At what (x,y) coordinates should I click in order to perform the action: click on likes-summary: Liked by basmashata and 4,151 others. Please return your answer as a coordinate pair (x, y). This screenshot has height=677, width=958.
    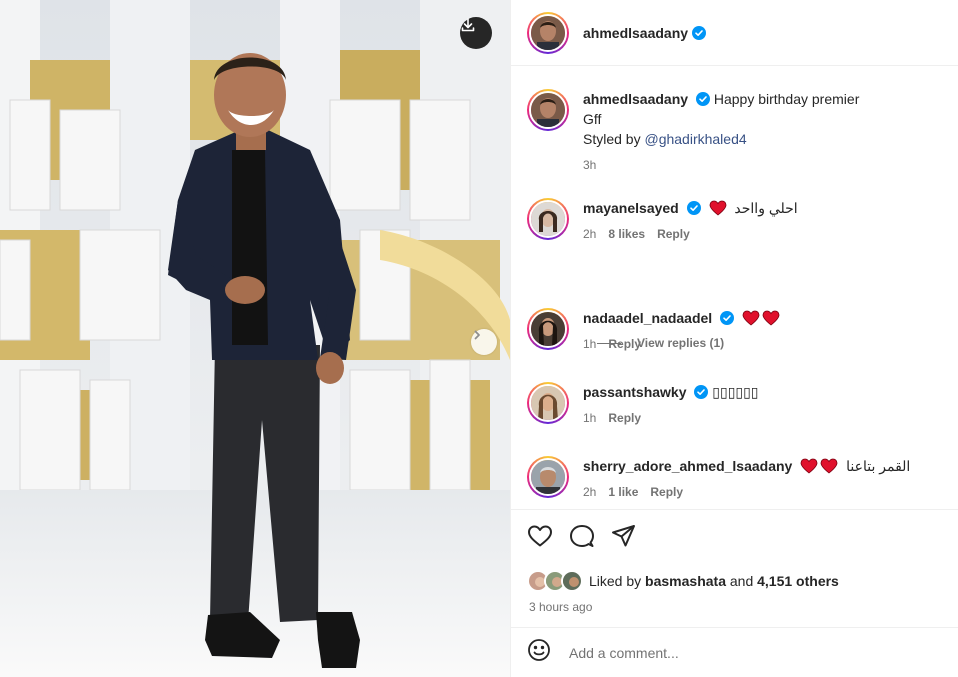
    Looking at the image, I should click on (683, 581).